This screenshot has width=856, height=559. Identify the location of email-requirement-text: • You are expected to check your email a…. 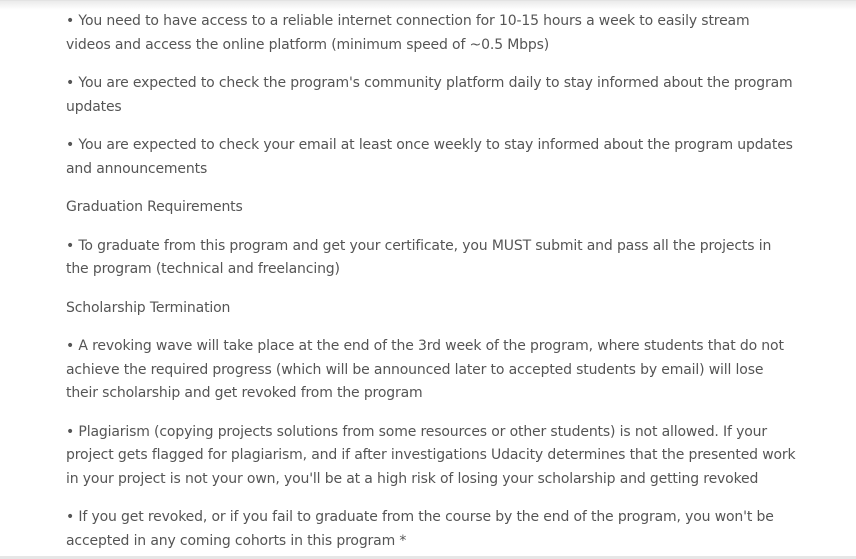
(429, 157).